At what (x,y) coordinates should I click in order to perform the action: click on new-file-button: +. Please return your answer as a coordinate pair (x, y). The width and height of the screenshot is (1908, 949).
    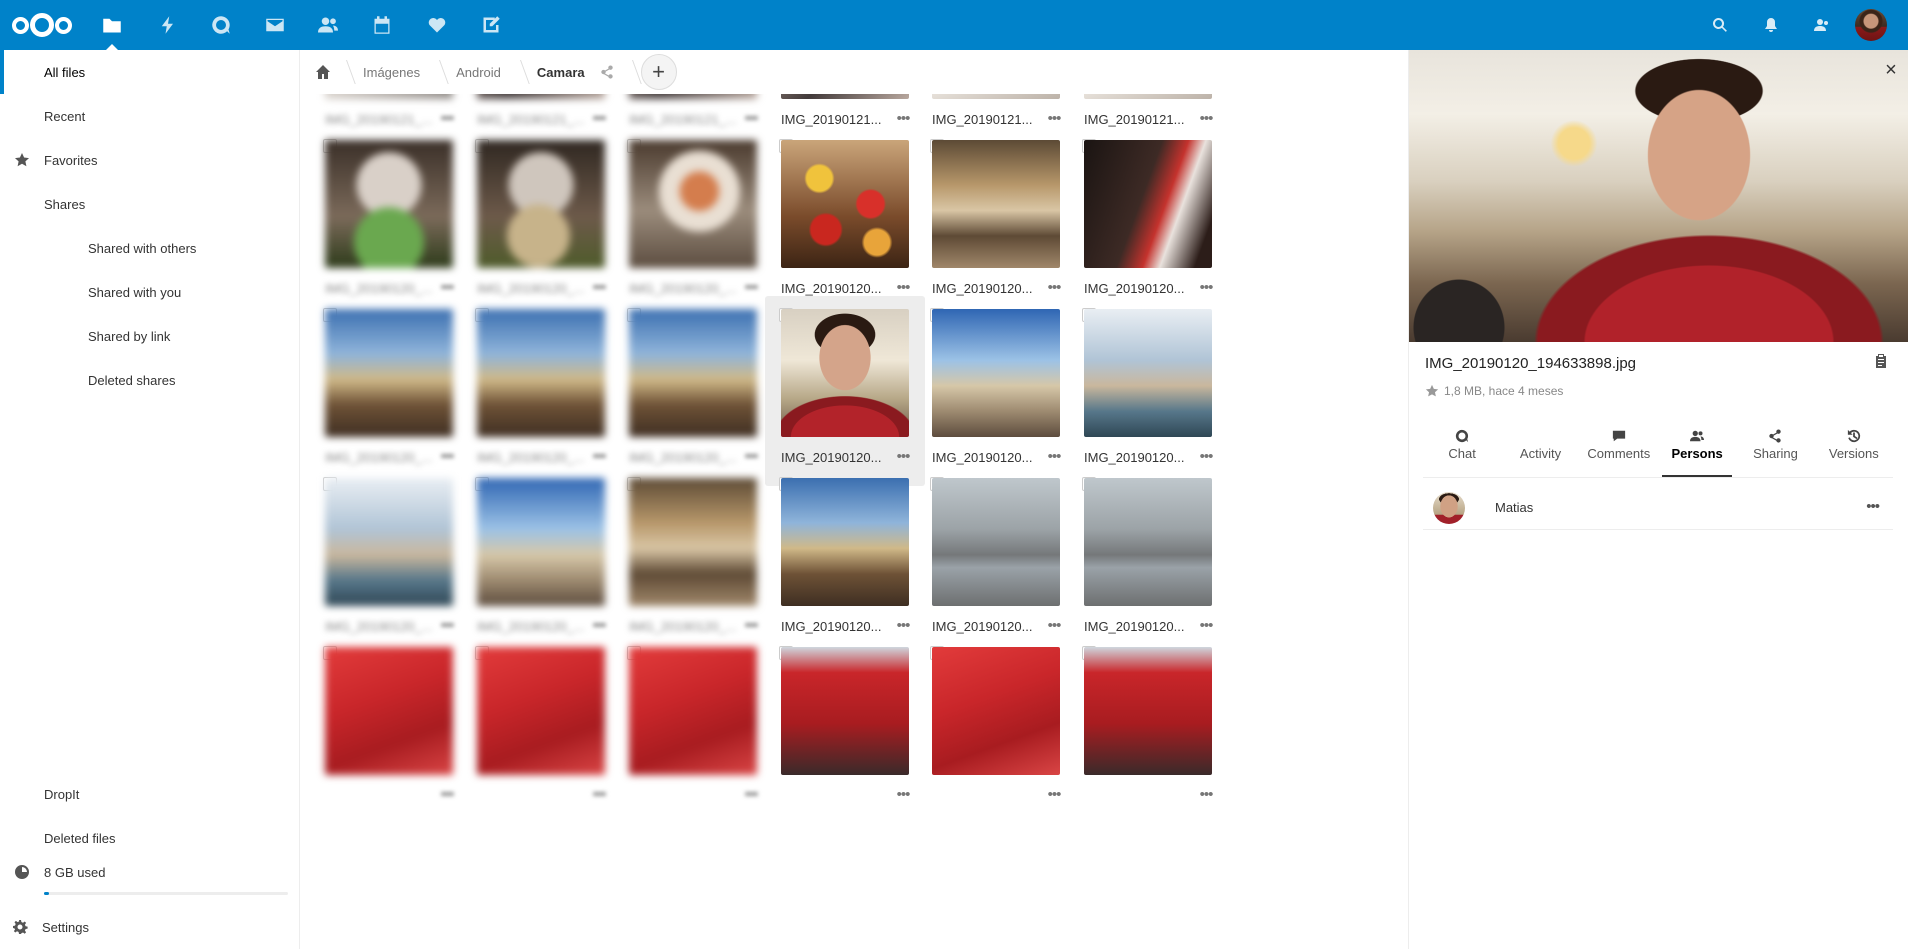
    Looking at the image, I should click on (658, 72).